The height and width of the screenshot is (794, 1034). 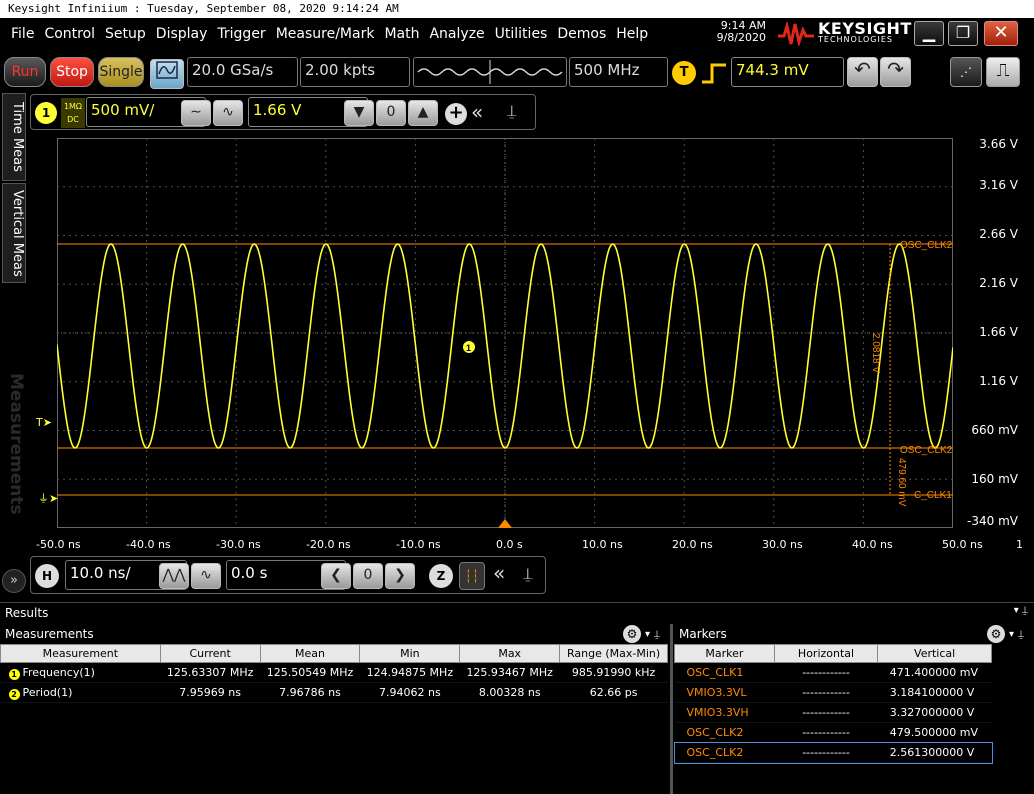 What do you see at coordinates (581, 34) in the screenshot?
I see `menu-demos: Demos` at bounding box center [581, 34].